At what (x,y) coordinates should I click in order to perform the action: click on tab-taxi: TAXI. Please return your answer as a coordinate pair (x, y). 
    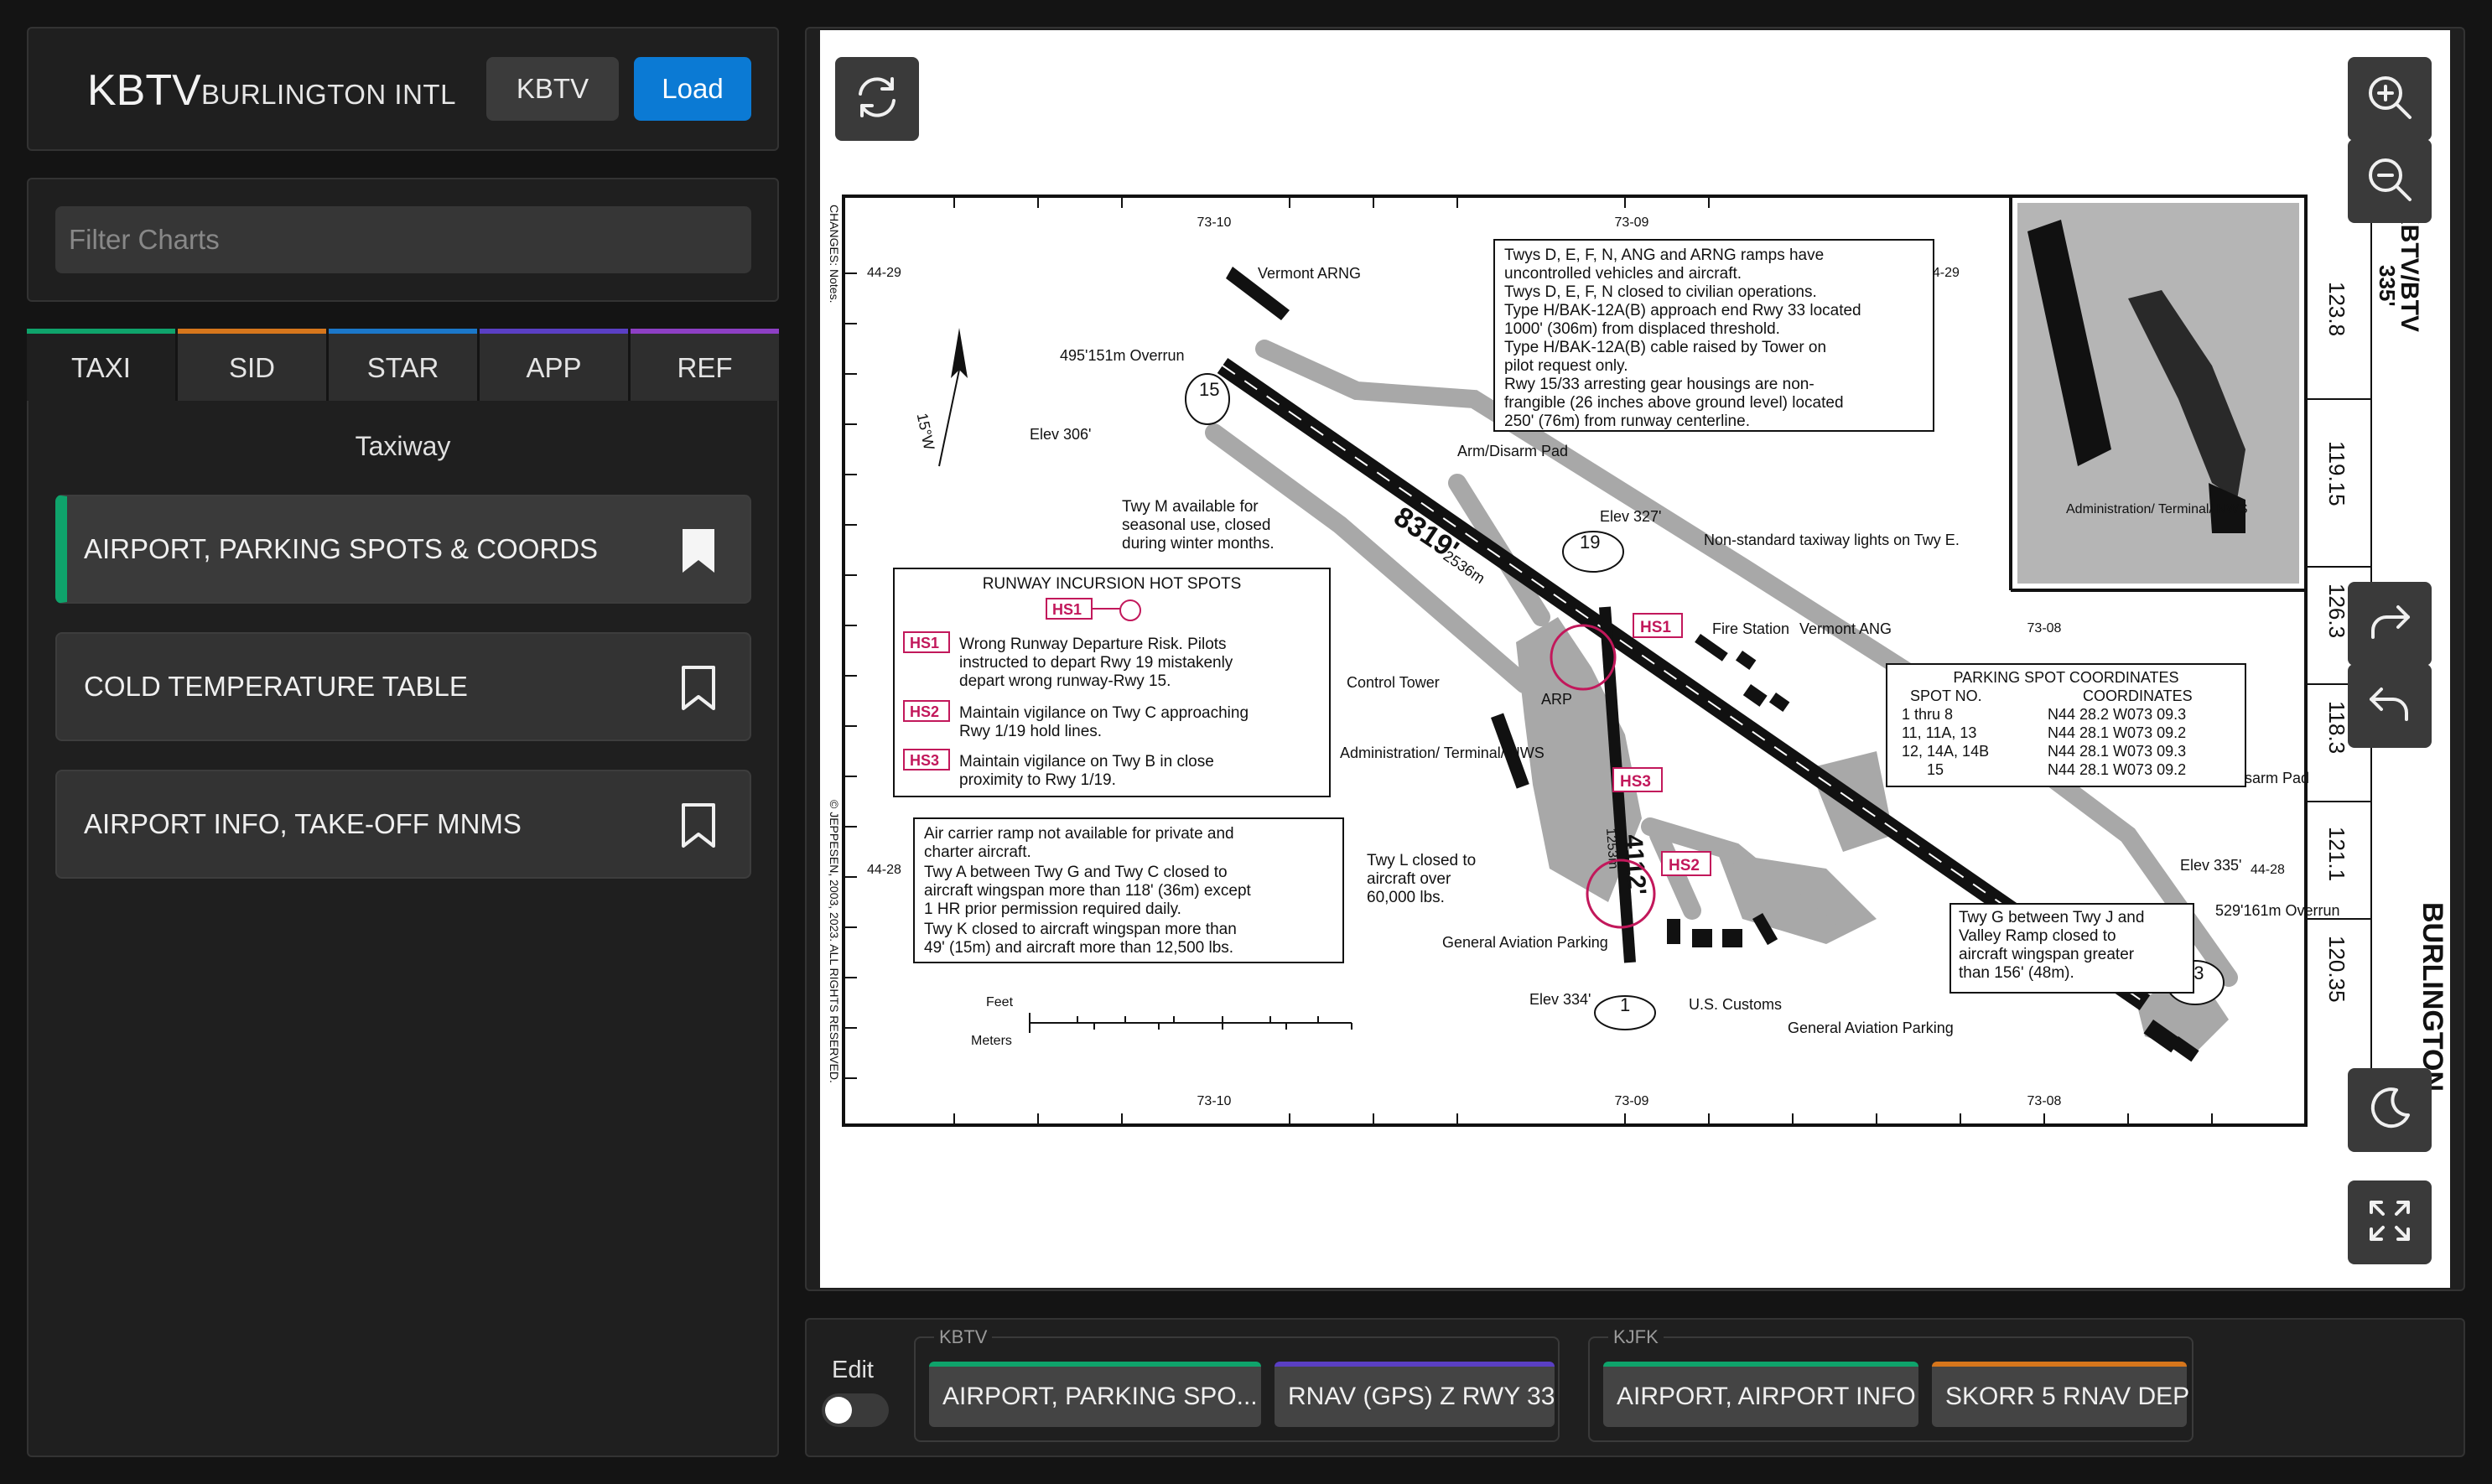
    Looking at the image, I should click on (101, 365).